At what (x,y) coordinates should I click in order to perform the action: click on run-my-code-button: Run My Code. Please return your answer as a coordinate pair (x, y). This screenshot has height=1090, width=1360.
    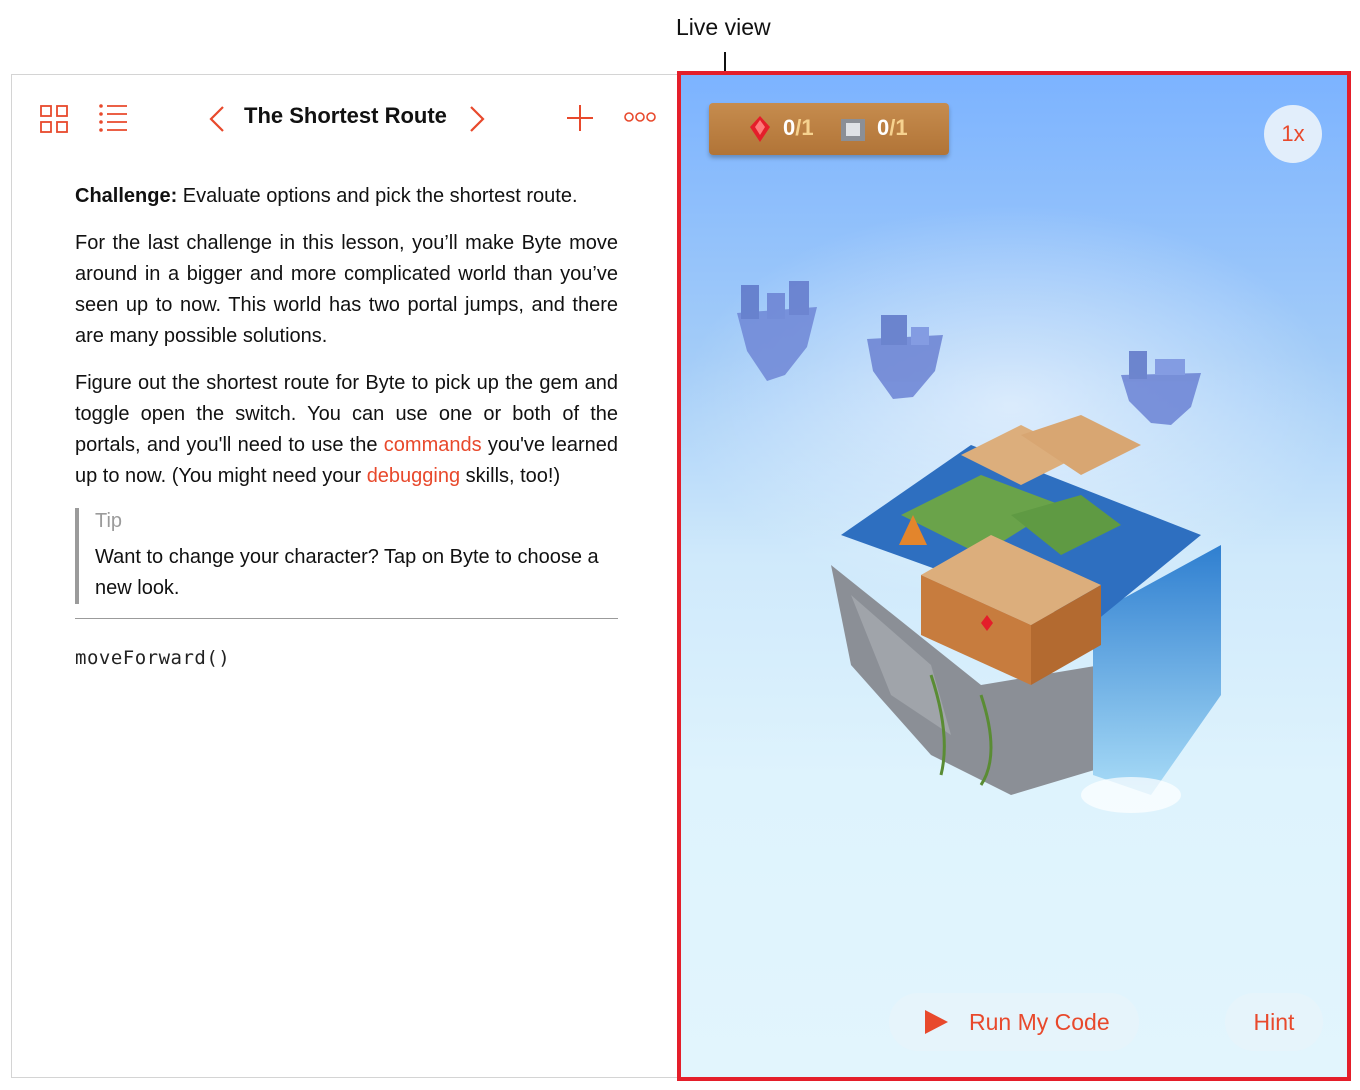
    Looking at the image, I should click on (1014, 1022).